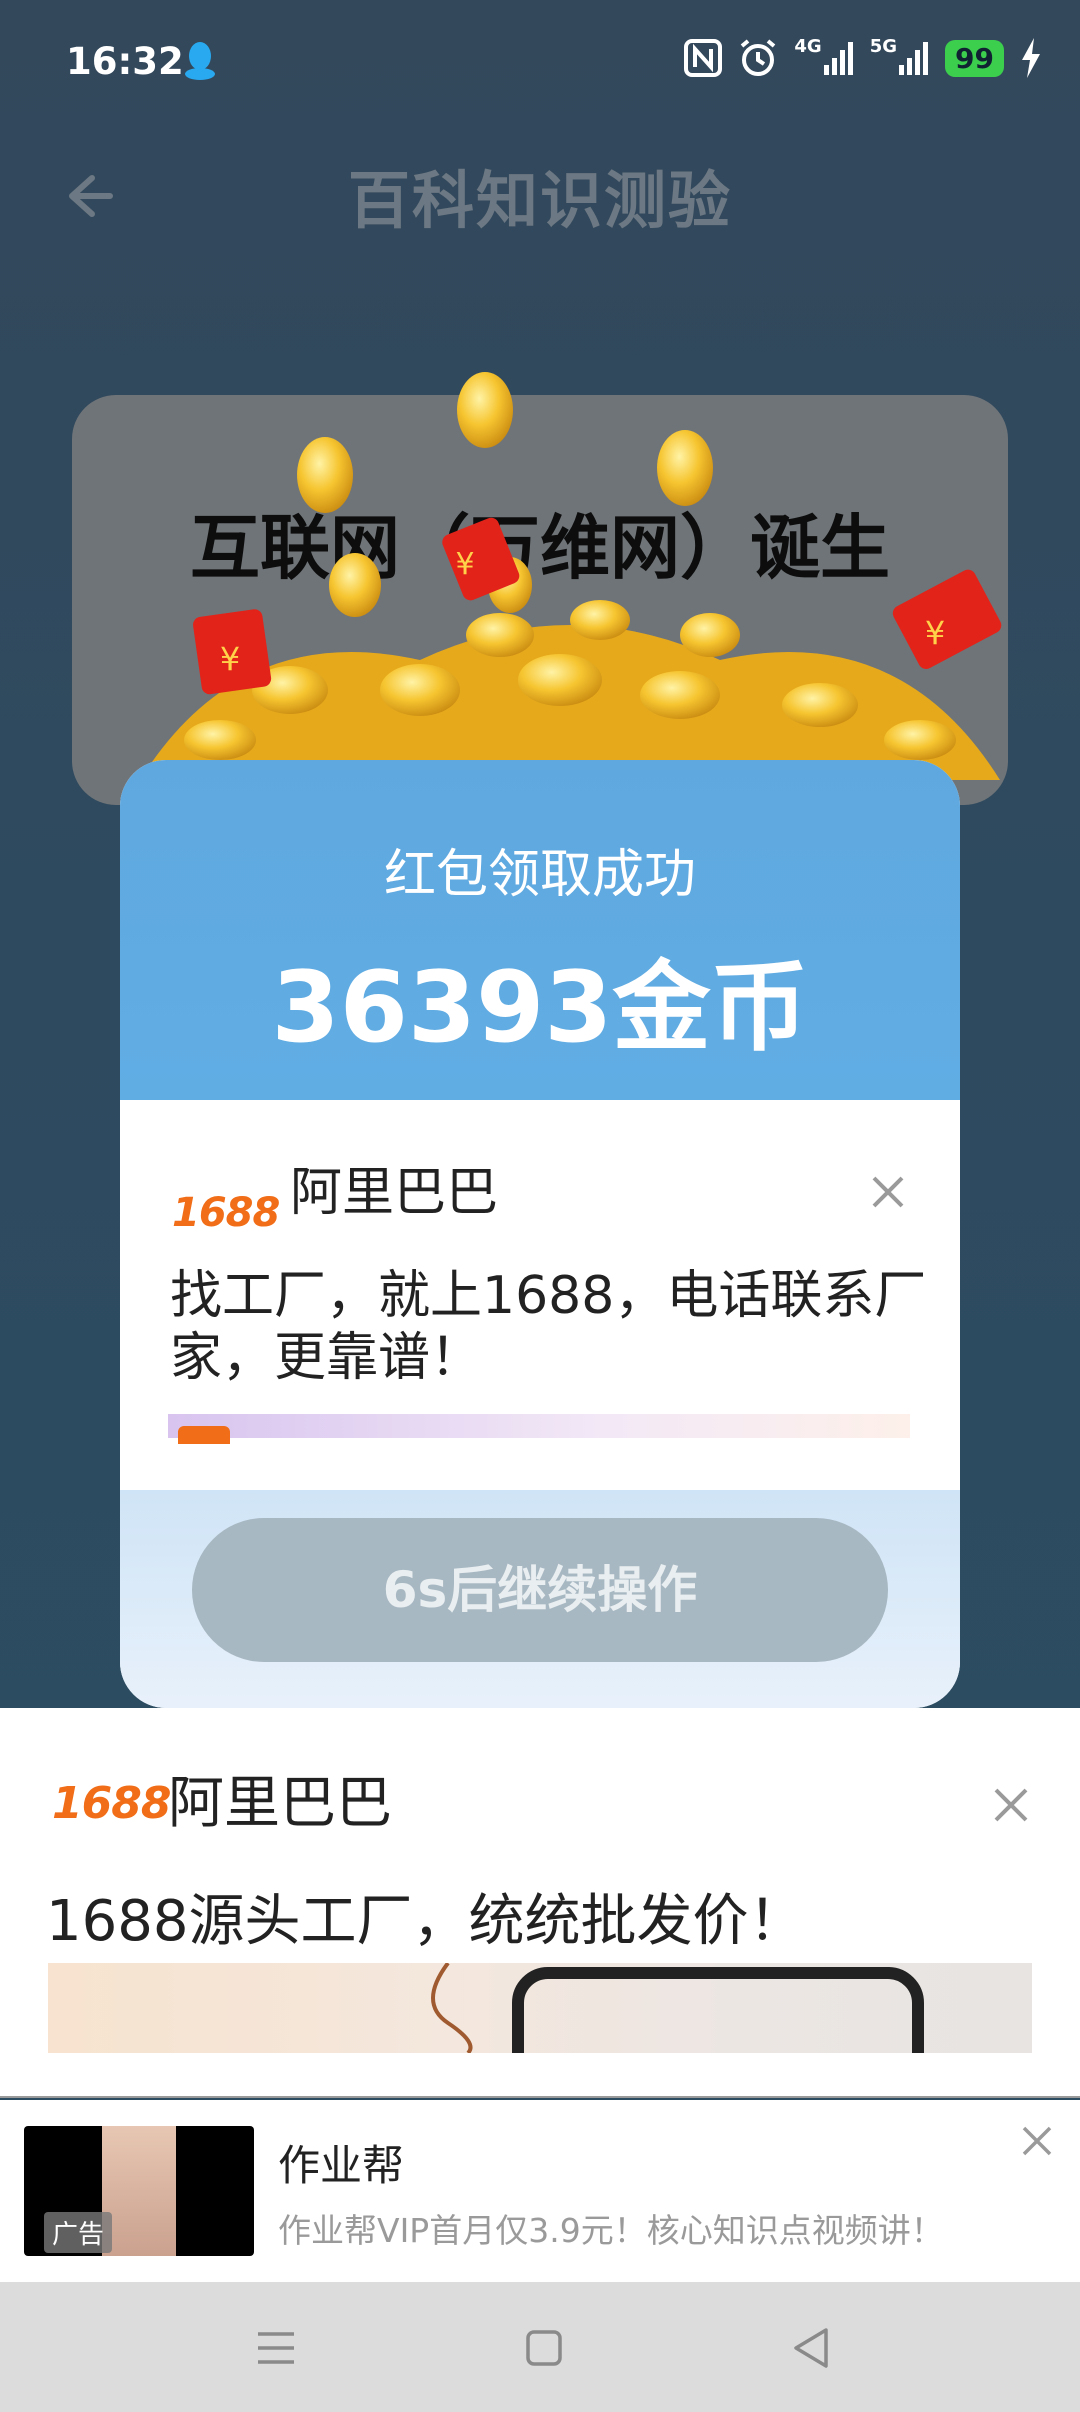 The width and height of the screenshot is (1080, 2412). I want to click on coin-icon, so click(570, 566).